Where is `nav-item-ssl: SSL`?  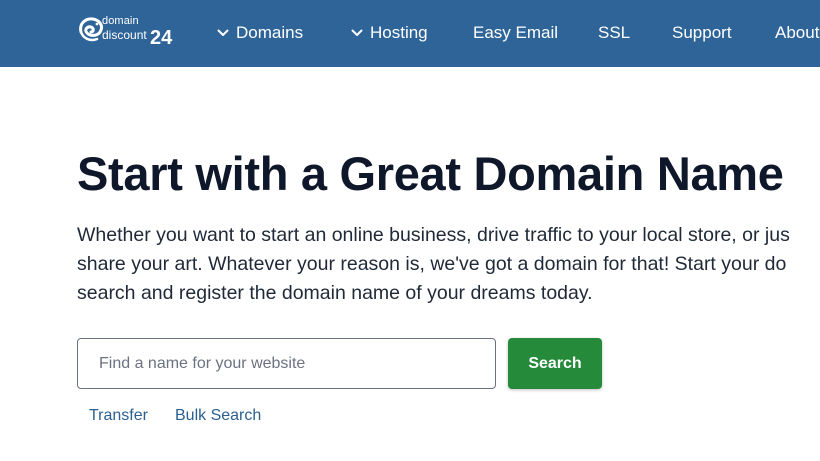
nav-item-ssl: SSL is located at coordinates (614, 33).